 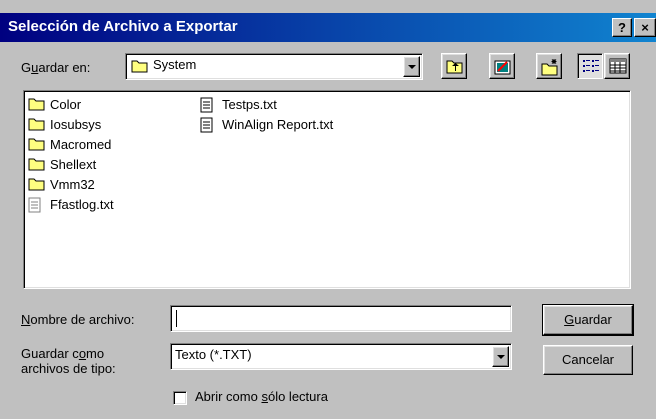 I want to click on file-name: Iosubsys, so click(x=76, y=124).